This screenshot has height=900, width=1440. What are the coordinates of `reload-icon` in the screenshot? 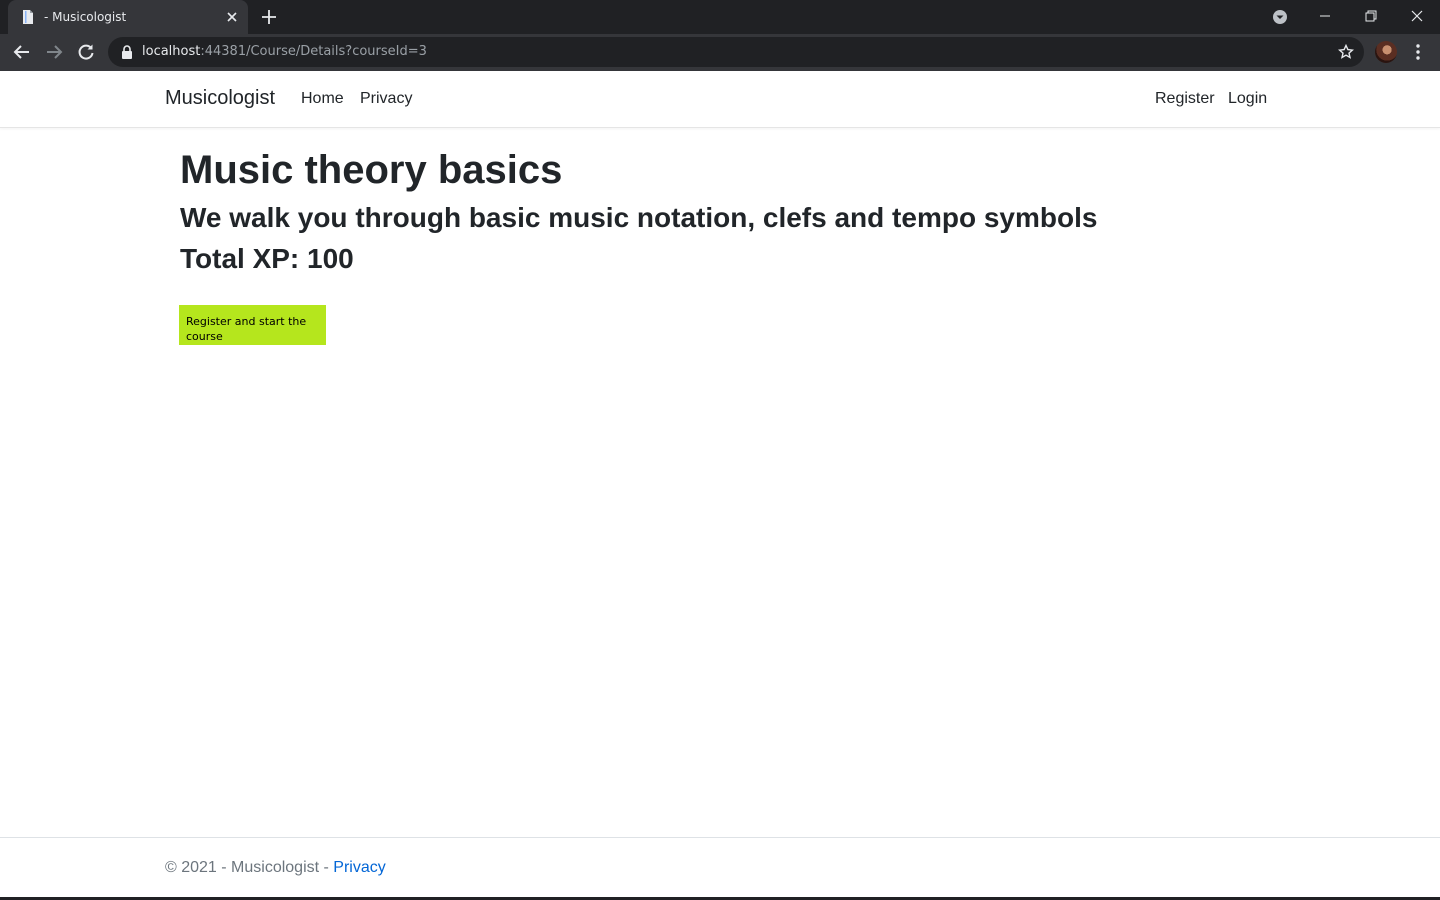 It's located at (86, 52).